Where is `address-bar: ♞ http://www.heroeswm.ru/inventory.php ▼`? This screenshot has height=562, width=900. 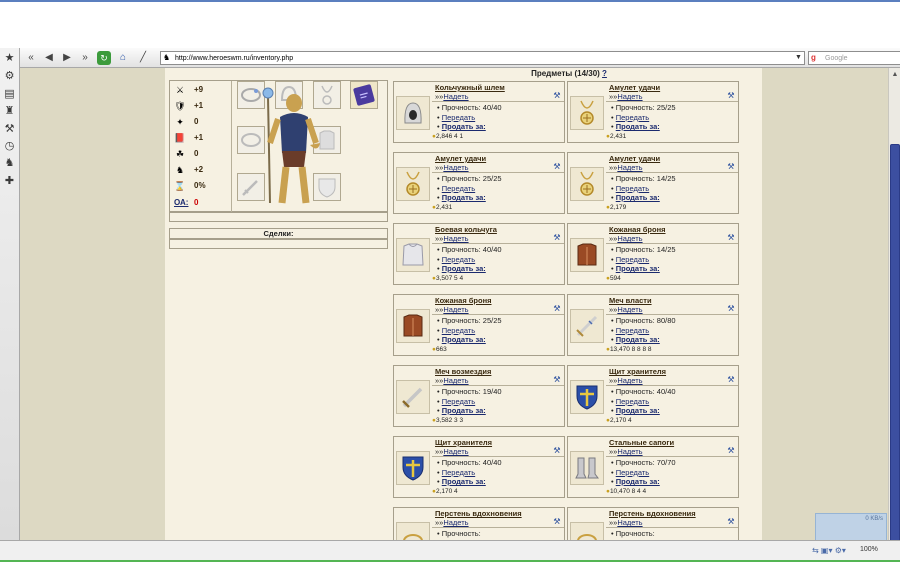
address-bar: ♞ http://www.heroeswm.ru/inventory.php ▼ is located at coordinates (482, 58).